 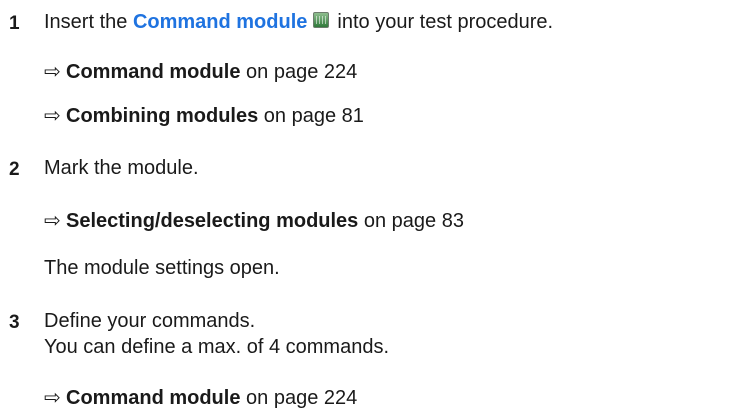 What do you see at coordinates (217, 347) in the screenshot?
I see `step-3-instruction-line2: You can define a max. of 4 commands.` at bounding box center [217, 347].